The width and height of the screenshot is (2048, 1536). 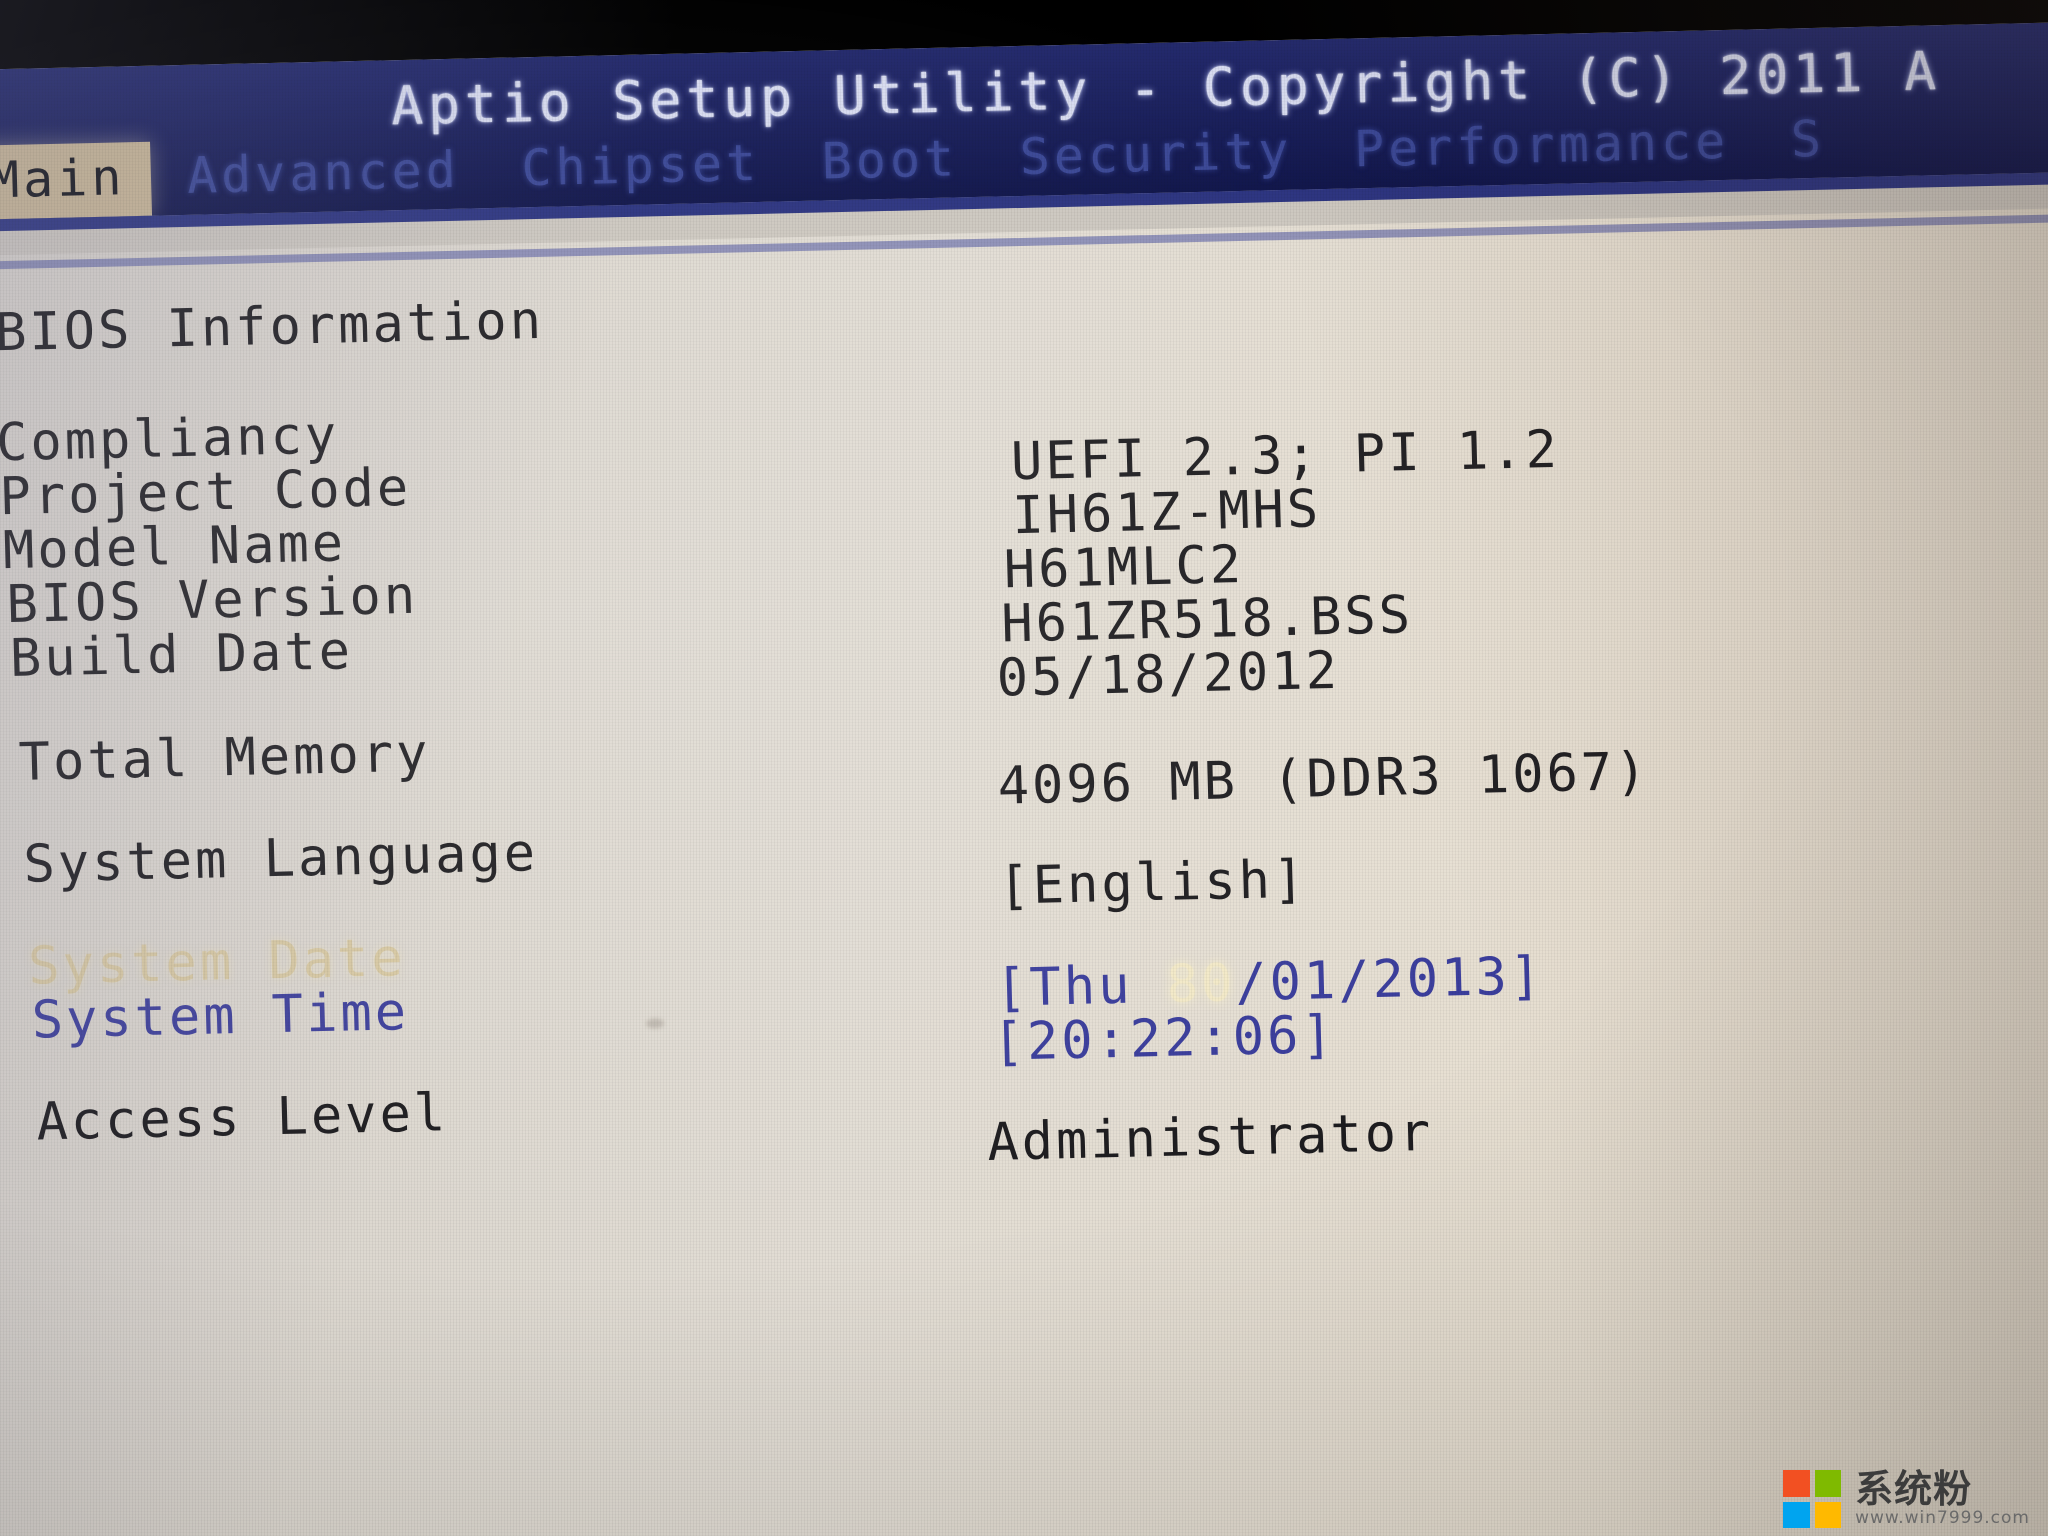 I want to click on windows-logo-square-blue, so click(x=1796, y=1514).